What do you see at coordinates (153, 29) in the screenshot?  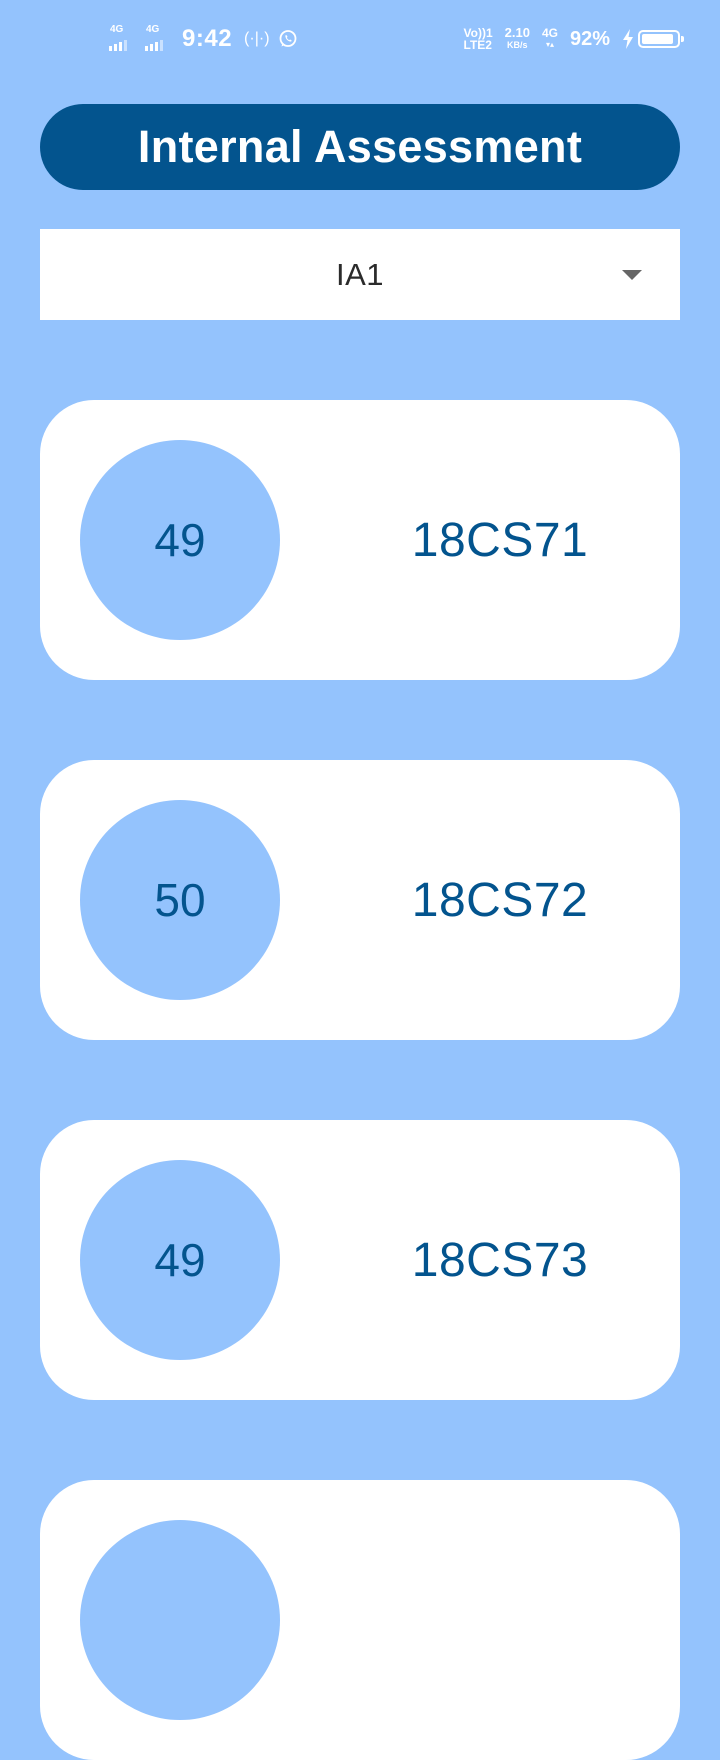 I see `sim2-network-label: 4G` at bounding box center [153, 29].